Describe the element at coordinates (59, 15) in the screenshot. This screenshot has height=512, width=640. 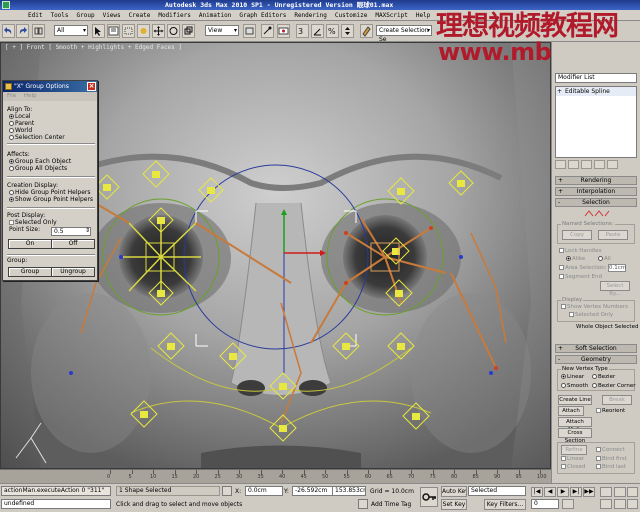
I see `menu-tools: Tools` at that location.